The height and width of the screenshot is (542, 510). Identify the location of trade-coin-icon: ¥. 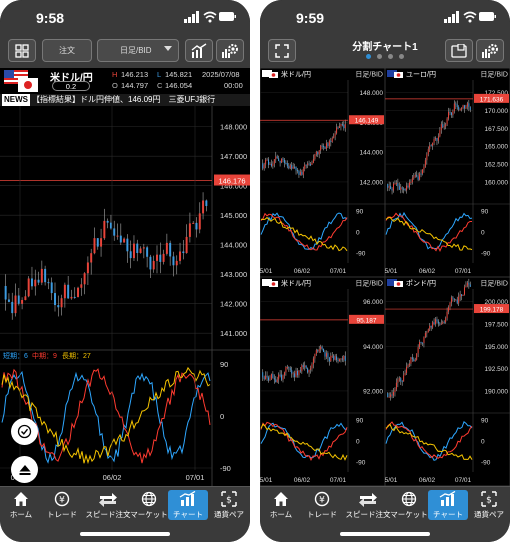
(62, 499).